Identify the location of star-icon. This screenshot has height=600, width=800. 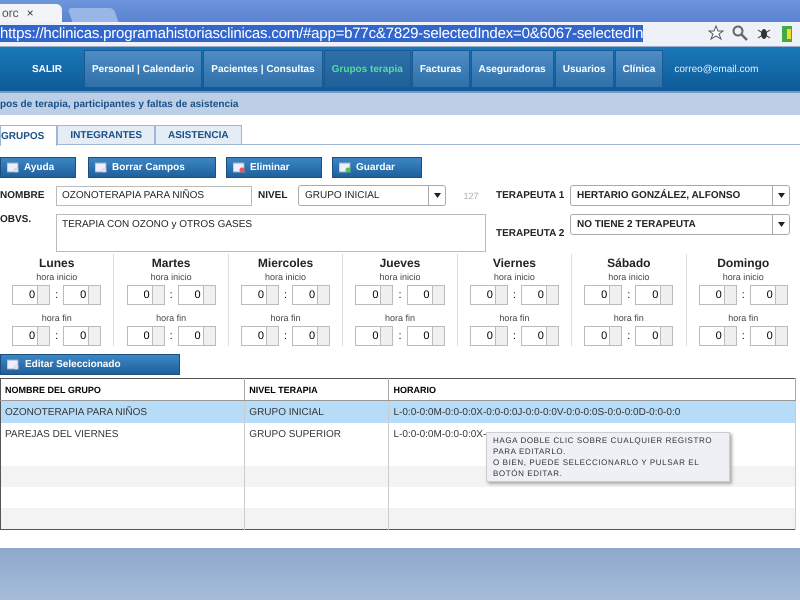
(716, 33).